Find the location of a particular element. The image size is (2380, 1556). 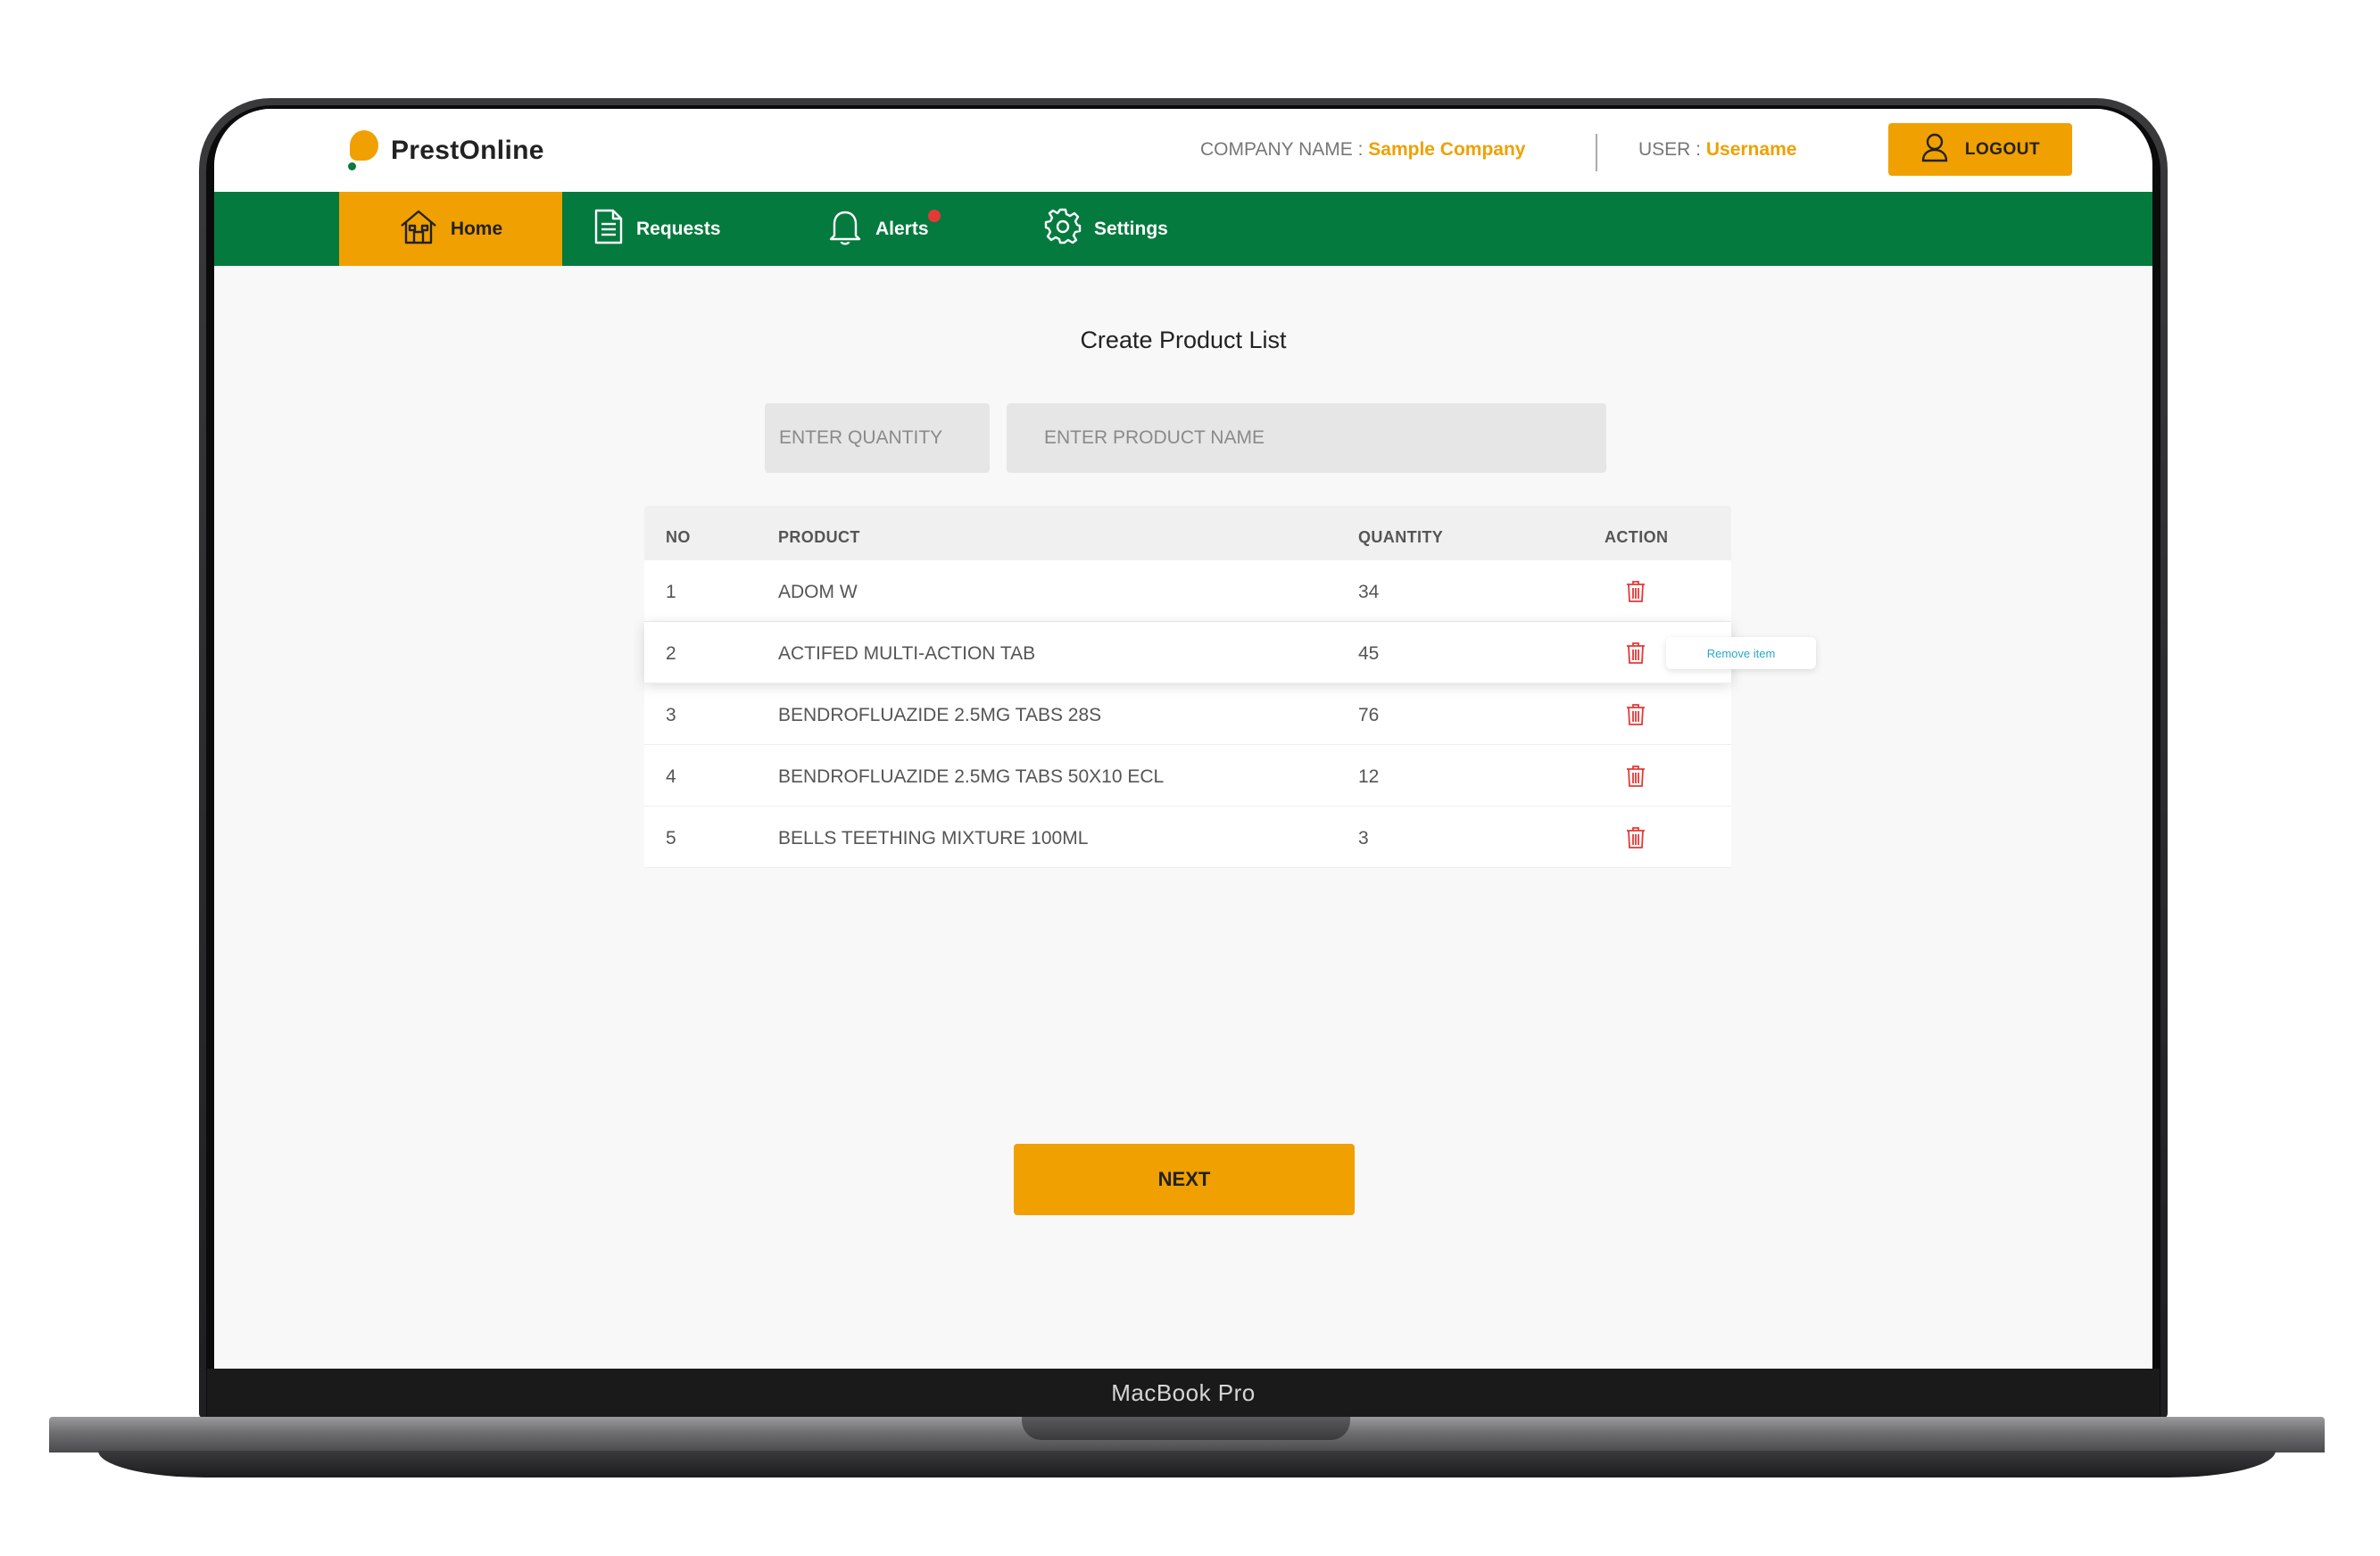

user-label: USER : is located at coordinates (1672, 149).